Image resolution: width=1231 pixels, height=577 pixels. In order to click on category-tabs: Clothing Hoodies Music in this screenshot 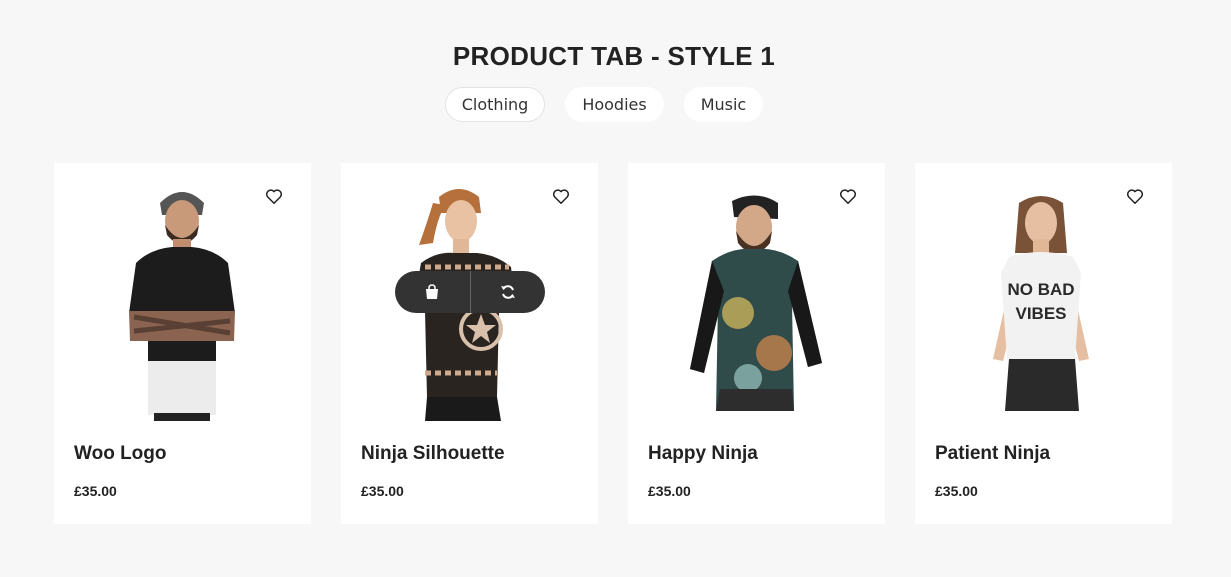, I will do `click(604, 104)`.